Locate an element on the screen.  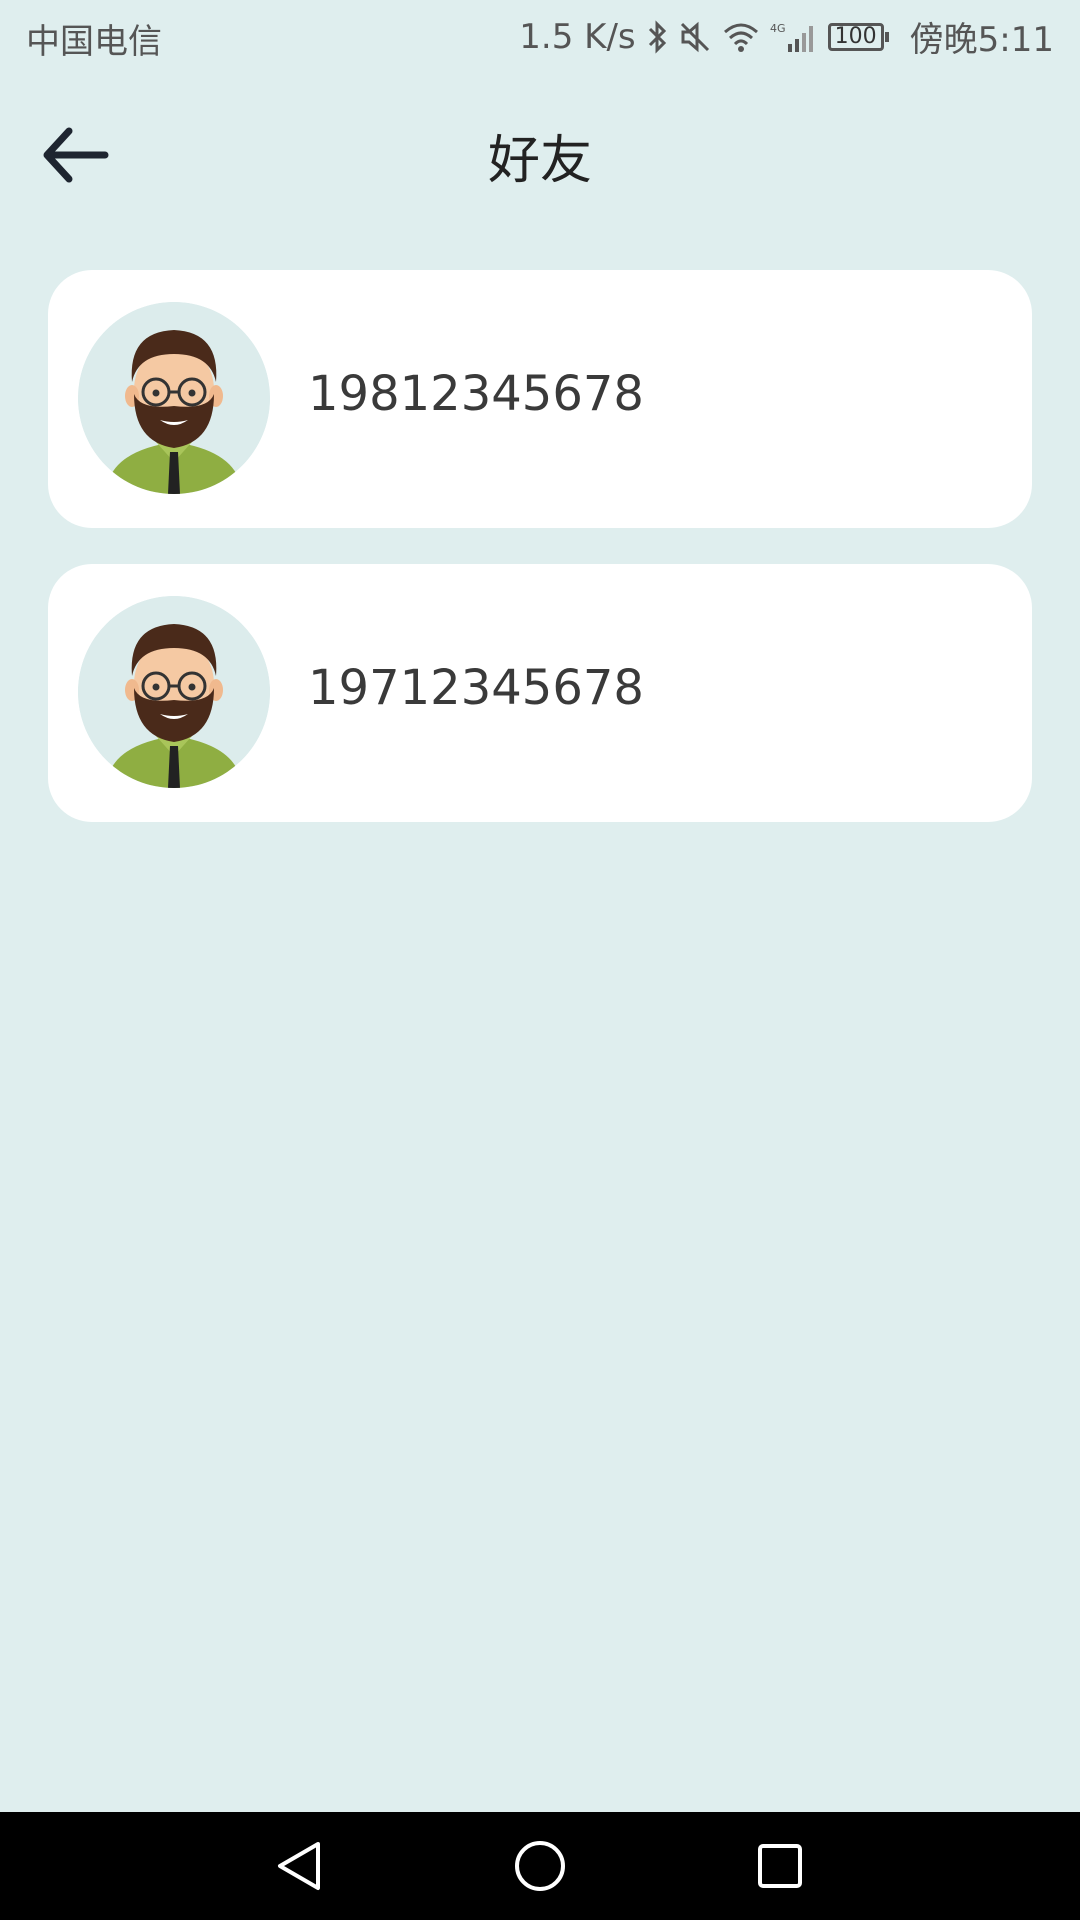
battery-icon: 100 is located at coordinates (858, 36).